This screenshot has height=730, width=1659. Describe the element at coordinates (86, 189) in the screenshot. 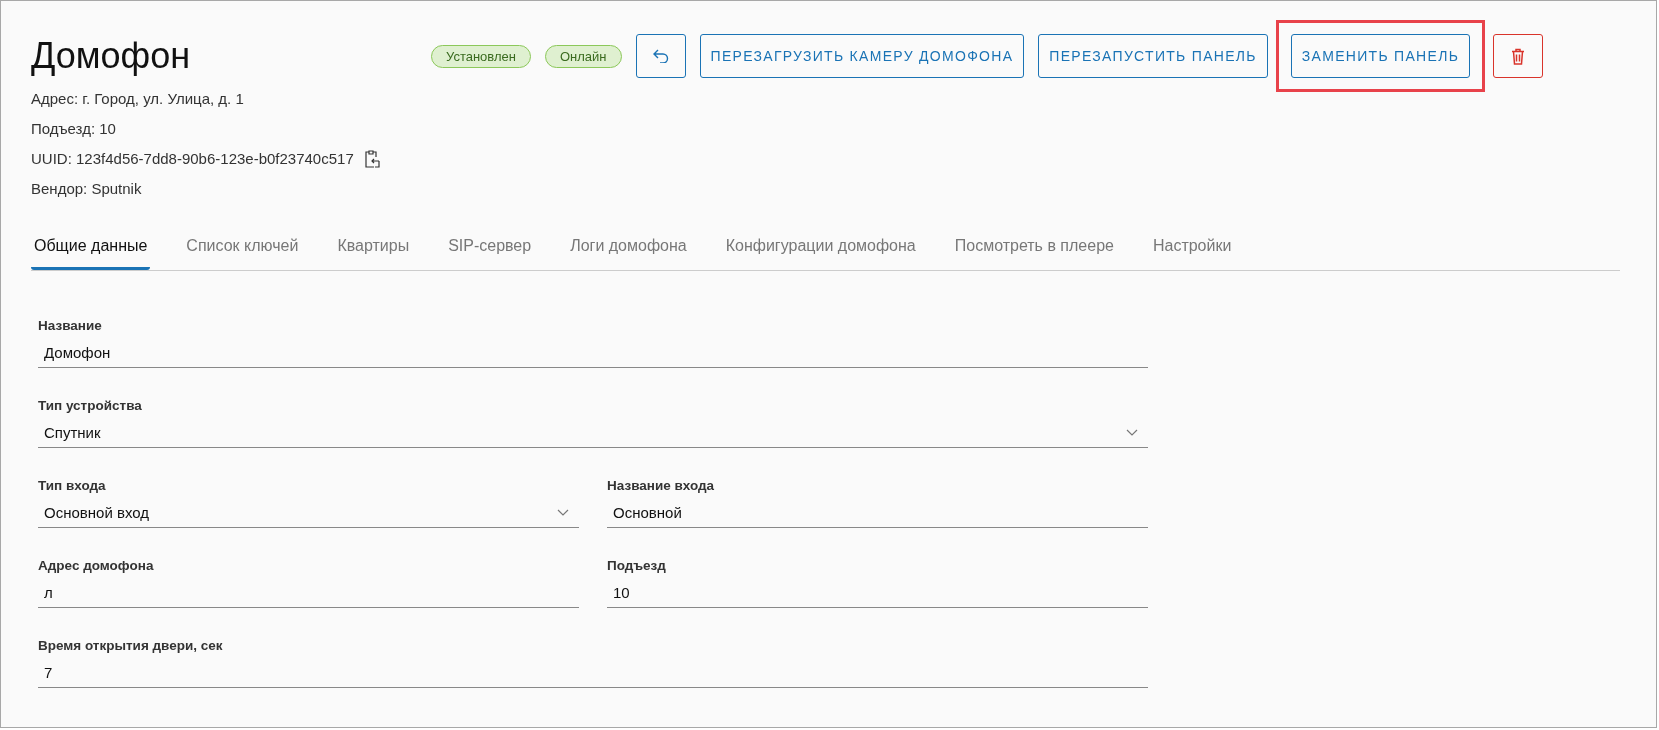

I see `info-text: Вендор: Sputnik` at that location.